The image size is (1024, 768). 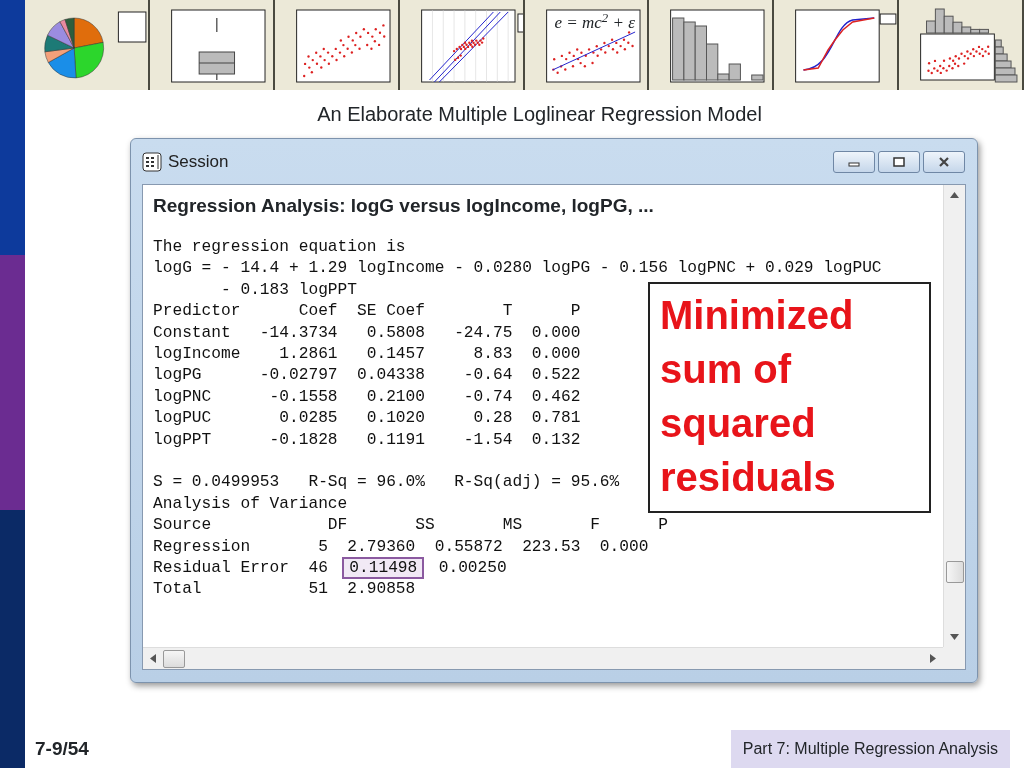 What do you see at coordinates (250, 504) in the screenshot?
I see `output-line: Analysis of Variance` at bounding box center [250, 504].